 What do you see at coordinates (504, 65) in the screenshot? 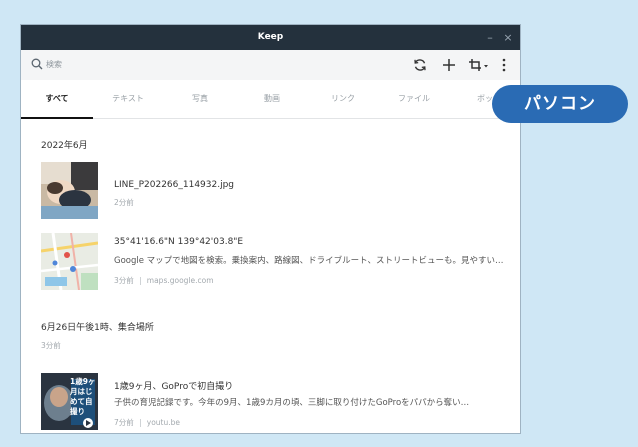
I see `more-icon` at bounding box center [504, 65].